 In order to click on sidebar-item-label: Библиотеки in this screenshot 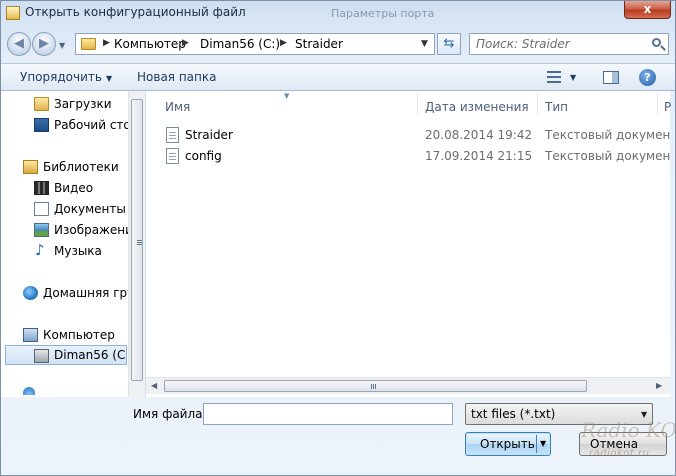, I will do `click(81, 167)`.